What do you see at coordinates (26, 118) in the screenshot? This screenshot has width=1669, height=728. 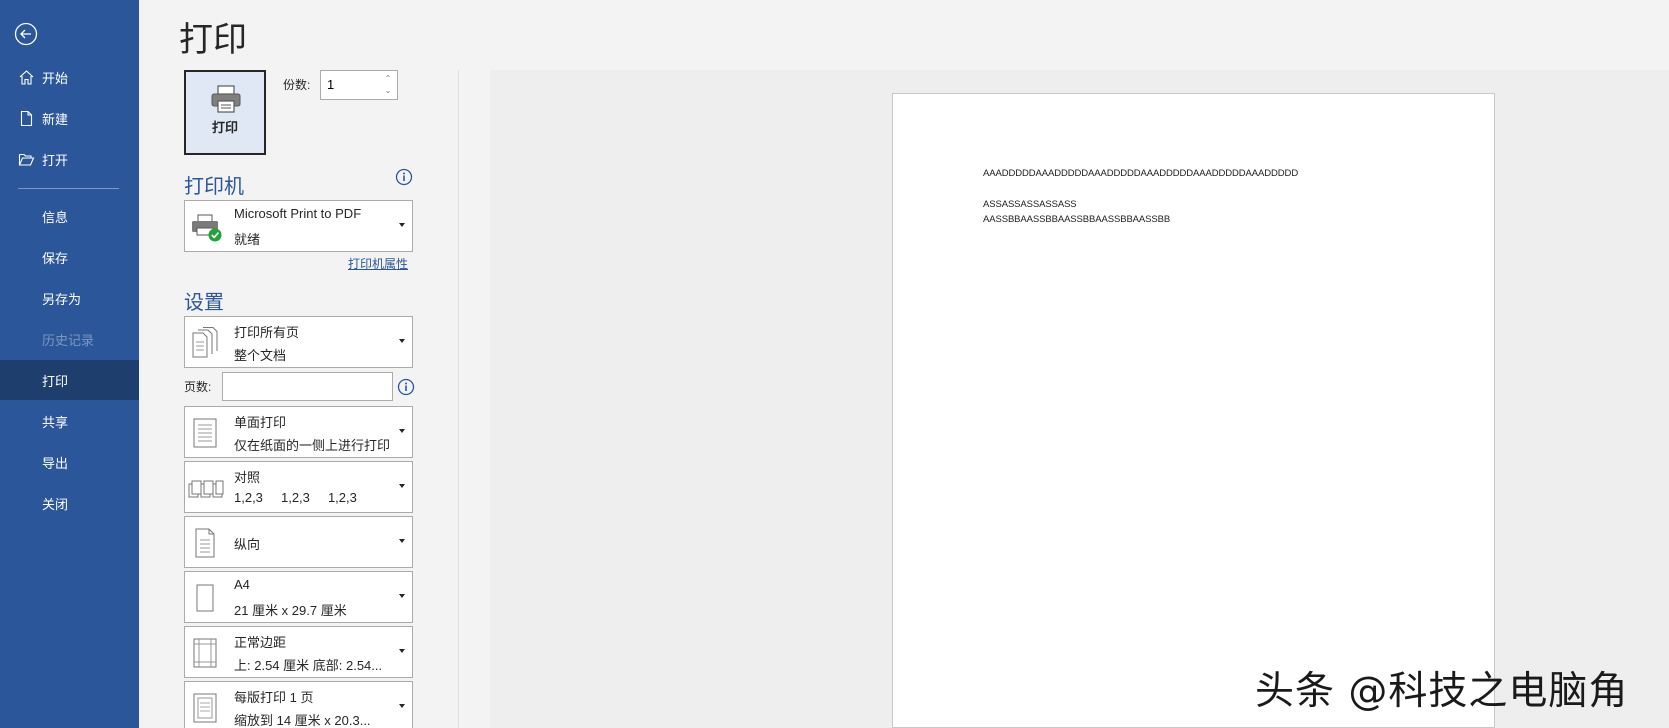 I see `new-document-icon` at bounding box center [26, 118].